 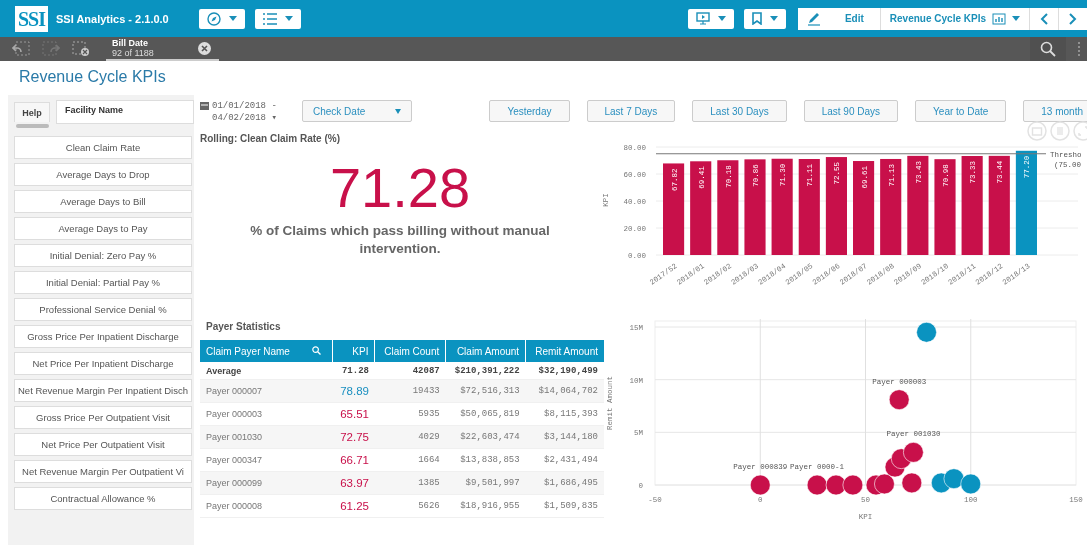 What do you see at coordinates (162, 49) in the screenshot?
I see `selection-chip: Bill Date 92 of 1188` at bounding box center [162, 49].